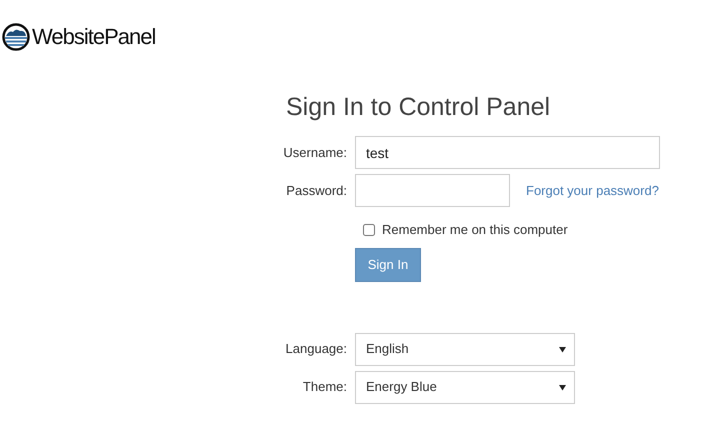  I want to click on field-label: Theme:, so click(324, 387).